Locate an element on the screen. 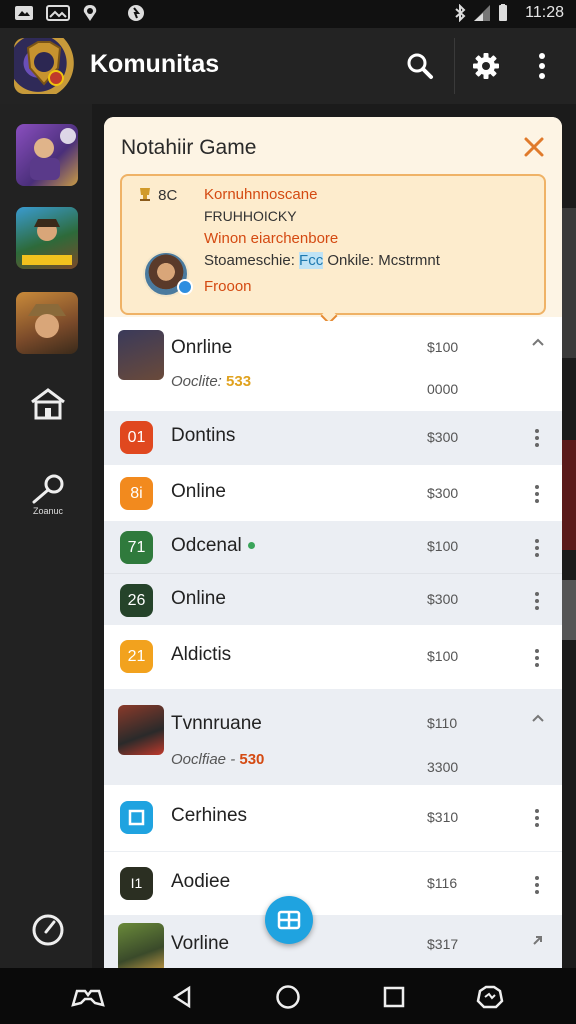 The image size is (576, 1024). item-label: Online is located at coordinates (198, 598).